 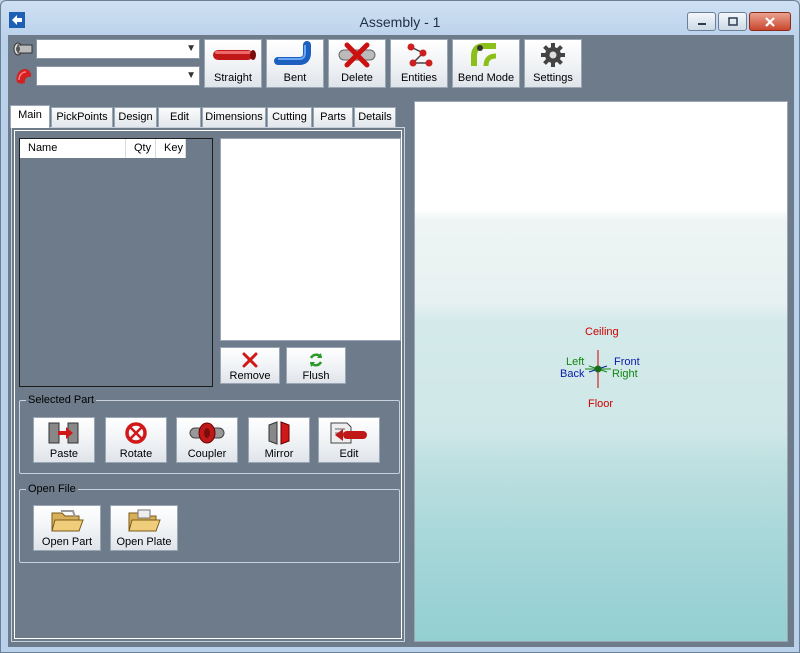 I want to click on straight-label: Straight, so click(x=233, y=78).